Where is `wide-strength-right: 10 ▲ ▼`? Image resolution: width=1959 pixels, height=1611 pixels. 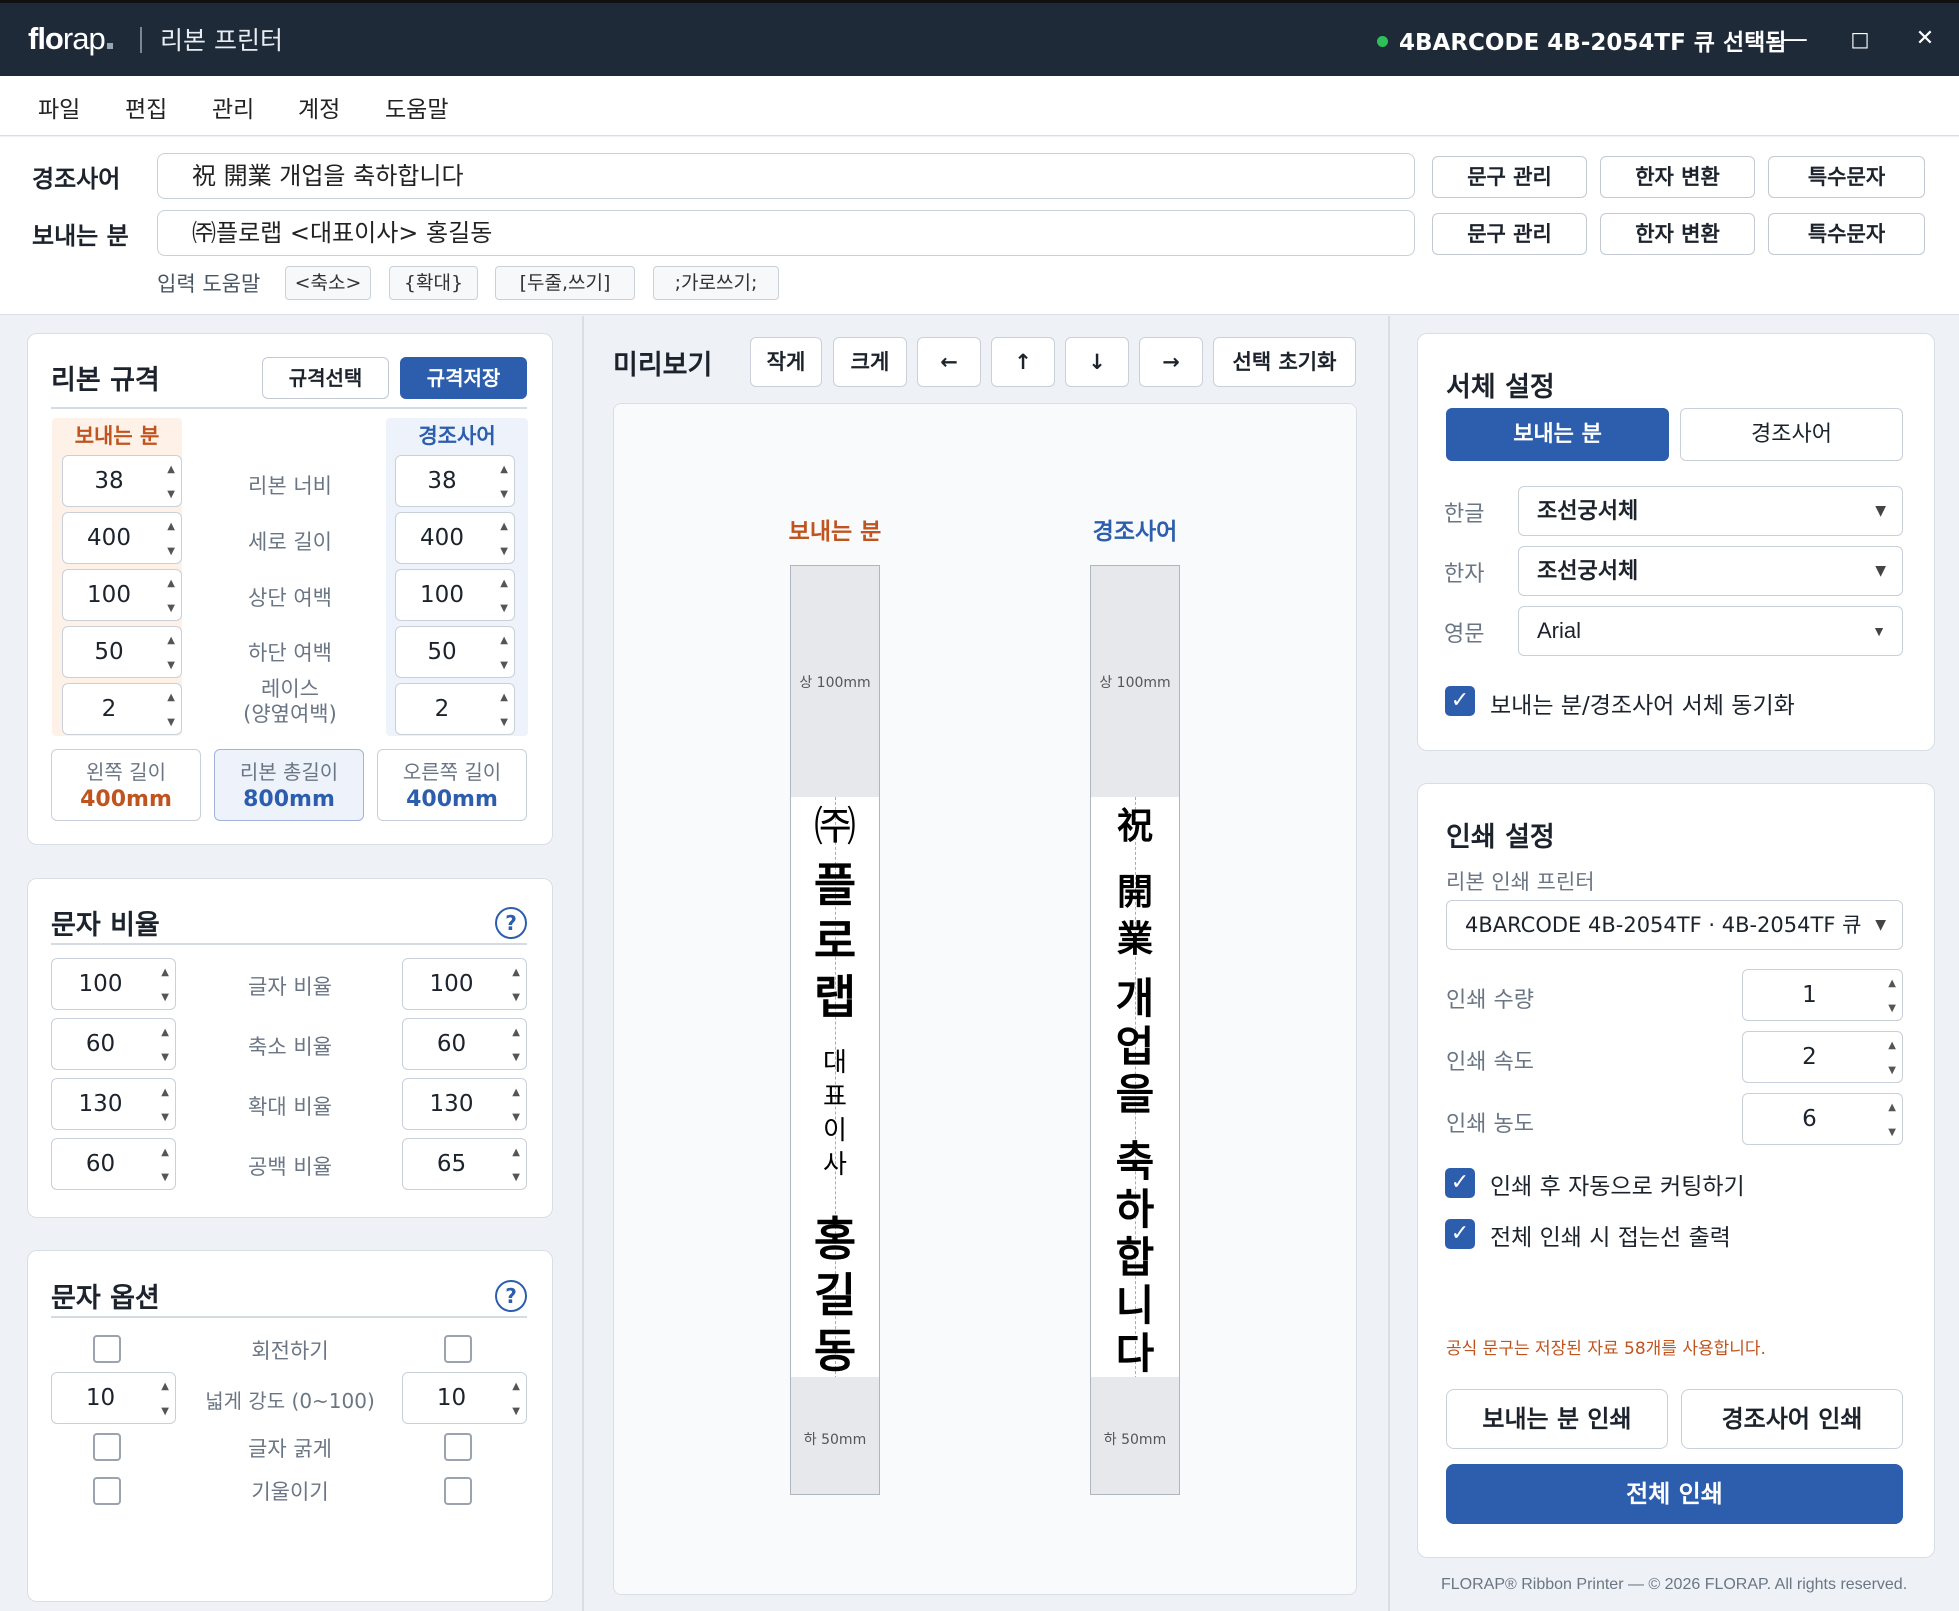 wide-strength-right: 10 ▲ ▼ is located at coordinates (464, 1398).